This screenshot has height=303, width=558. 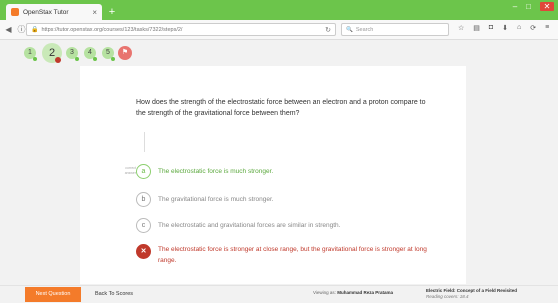 What do you see at coordinates (528, 6) in the screenshot?
I see `maximize-button: □` at bounding box center [528, 6].